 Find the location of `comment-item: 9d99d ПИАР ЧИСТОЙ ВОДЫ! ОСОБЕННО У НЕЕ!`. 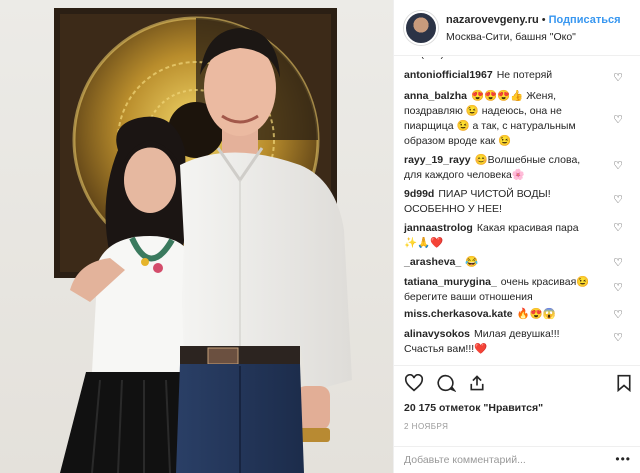

comment-item: 9d99d ПИАР ЧИСТОЙ ВОДЫ! ОСОБЕННО У НЕЕ! is located at coordinates (504, 202).